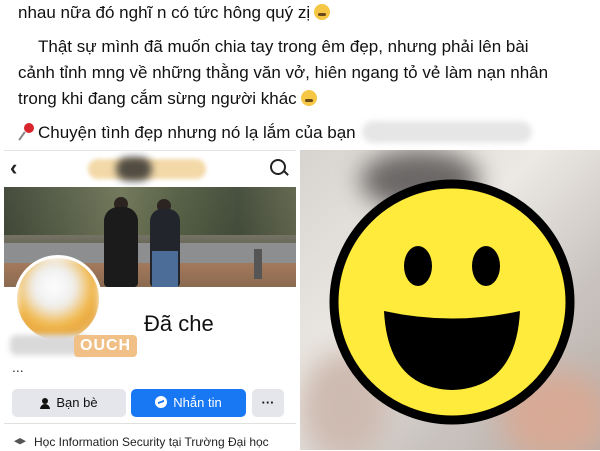  I want to click on post-line: Chuyện tình đẹp nhưng nó lạ lắm của bạn, so click(305, 133).